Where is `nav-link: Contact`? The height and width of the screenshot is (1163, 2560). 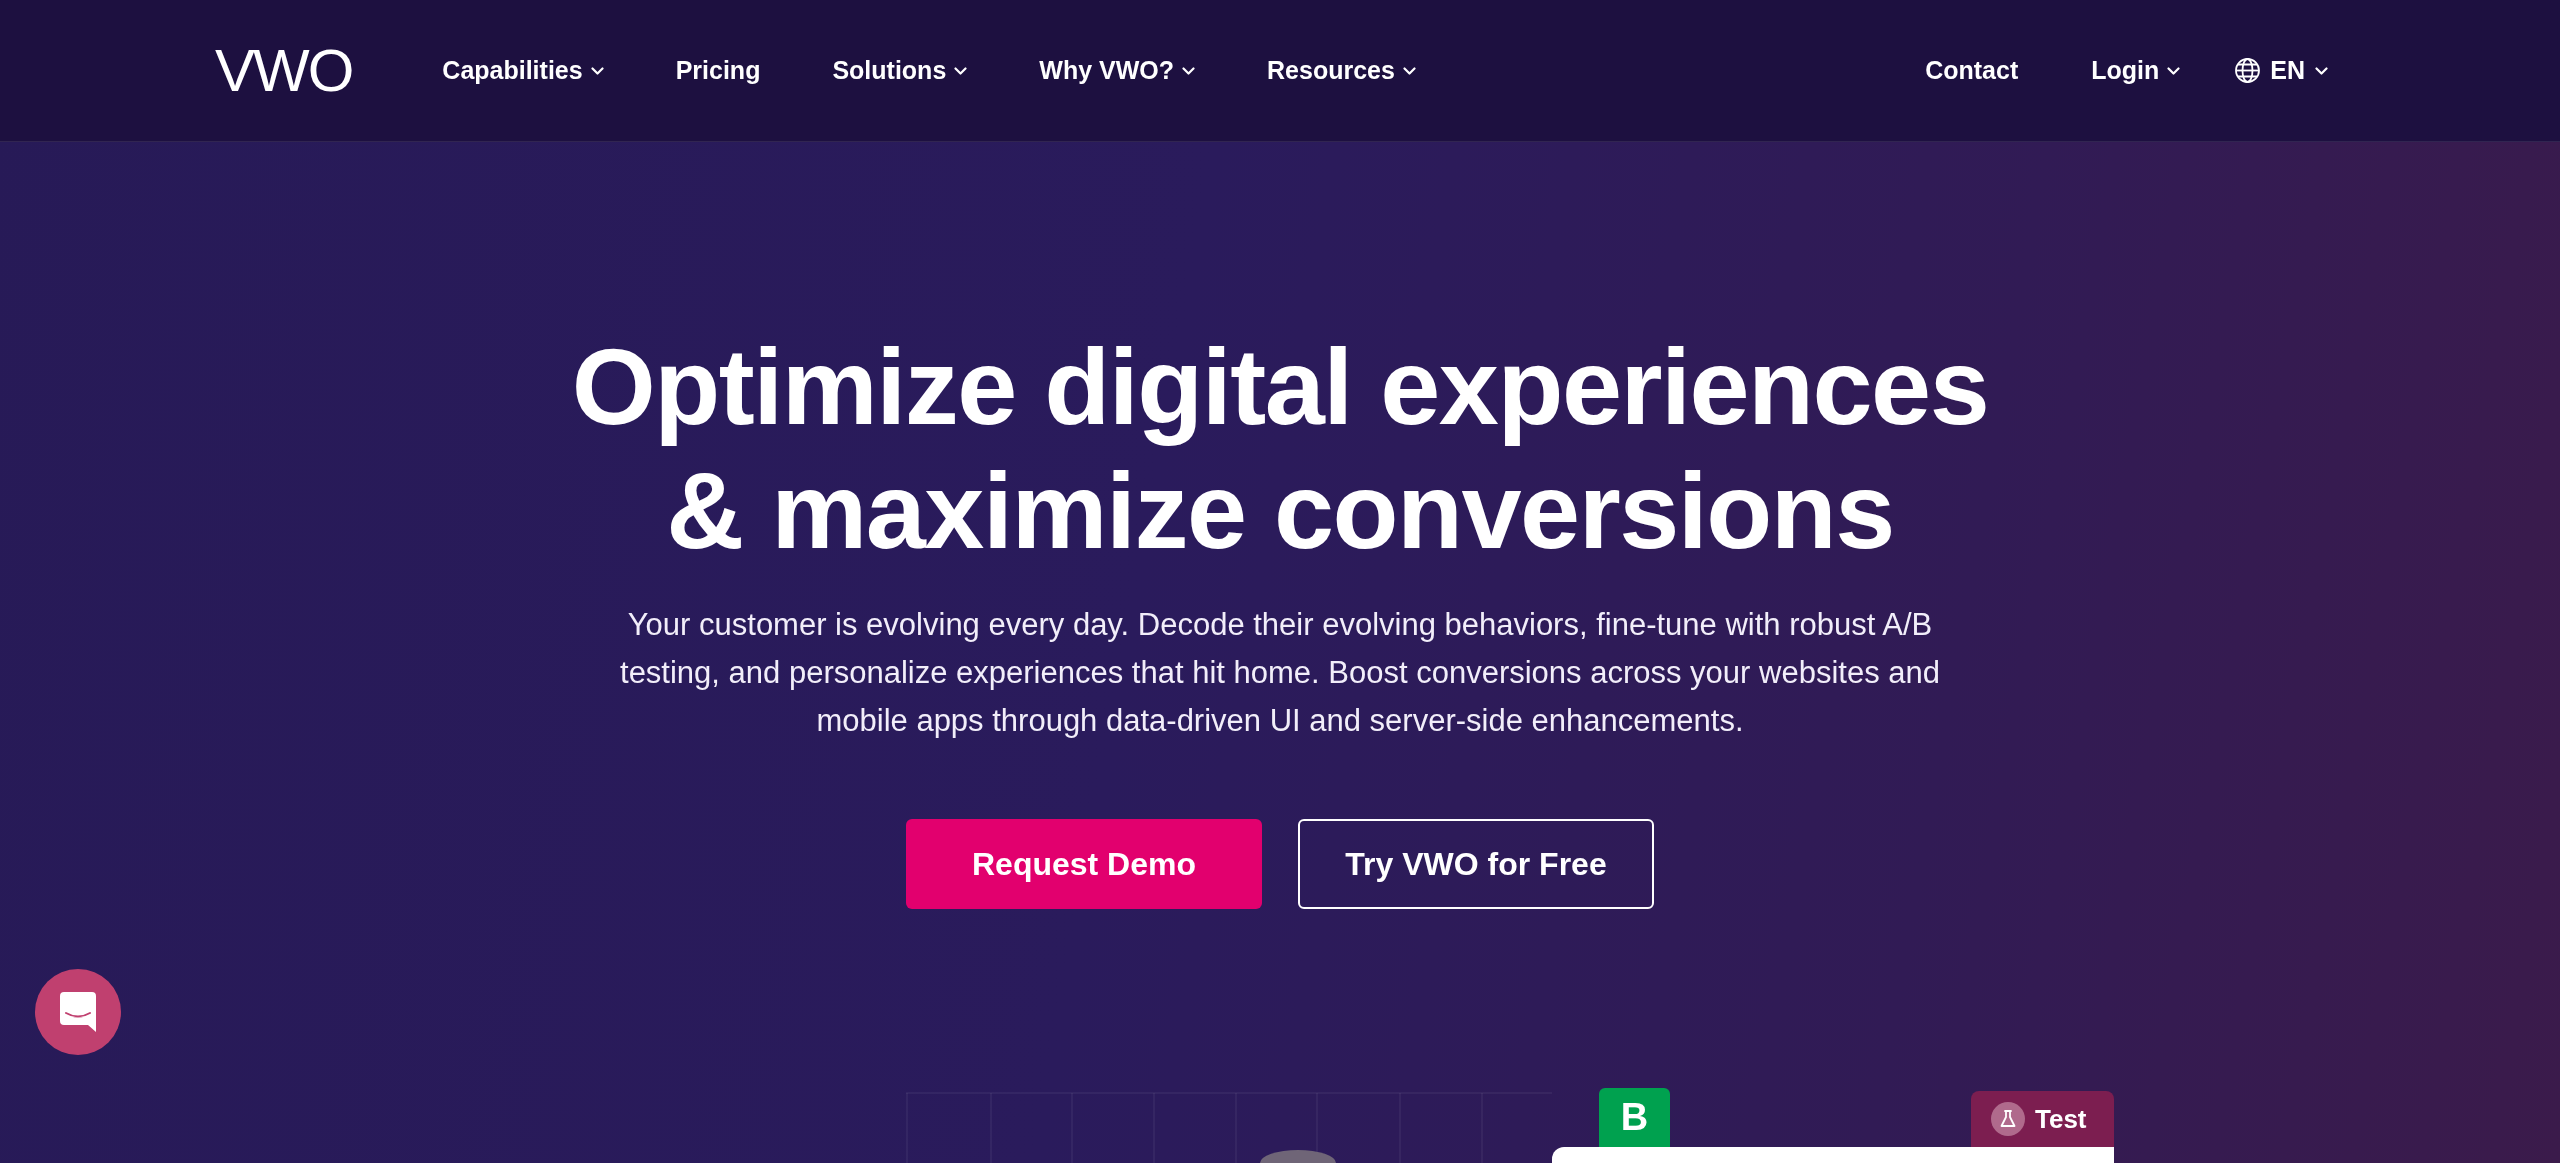 nav-link: Contact is located at coordinates (1972, 70).